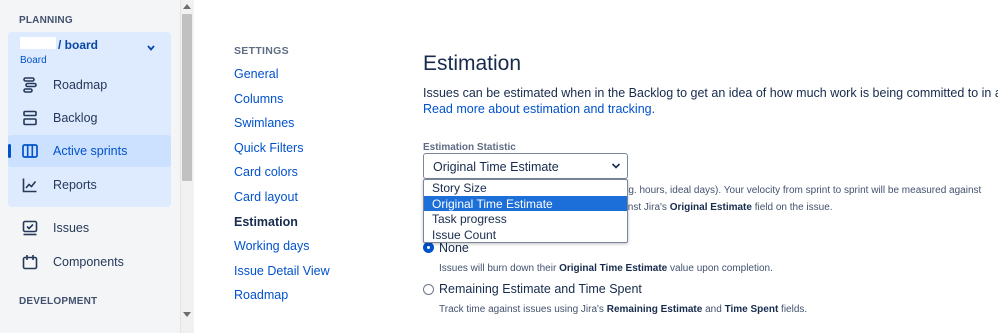 This screenshot has width=998, height=333. Describe the element at coordinates (266, 172) in the screenshot. I see `settings-link-card-colors: Card colors` at that location.